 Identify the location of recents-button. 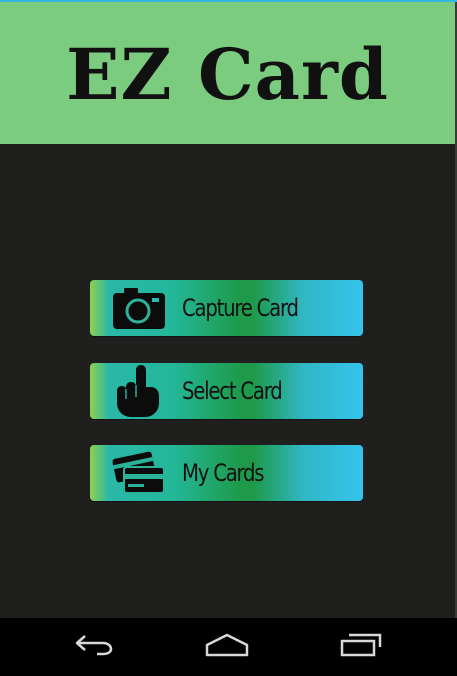
(361, 647).